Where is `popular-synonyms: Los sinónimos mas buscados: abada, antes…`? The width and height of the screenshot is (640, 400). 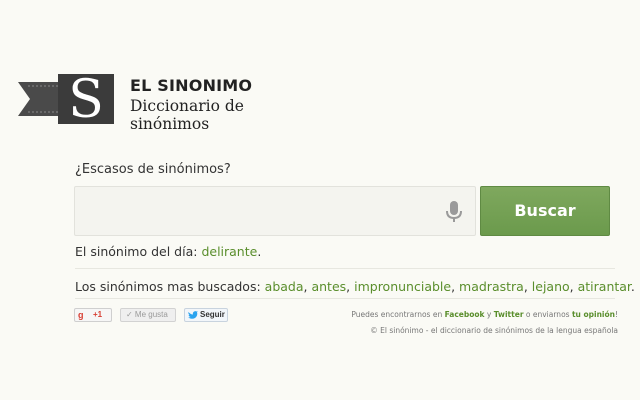
popular-synonyms: Los sinónimos mas buscados: abada, antes… is located at coordinates (355, 286).